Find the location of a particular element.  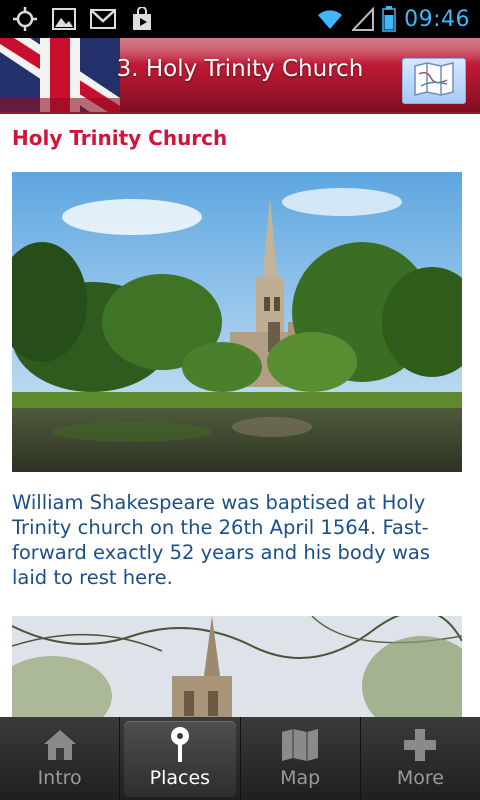

play-store-icon is located at coordinates (142, 19).